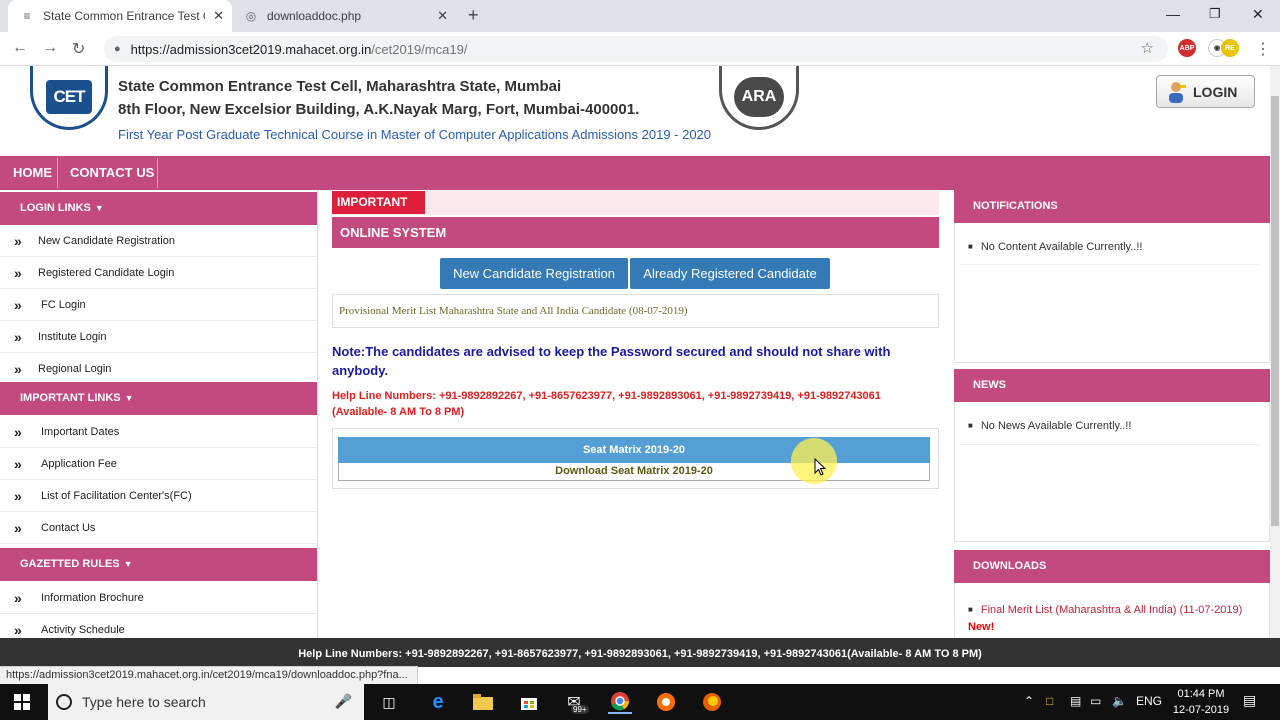 Image resolution: width=1280 pixels, height=720 pixels. I want to click on seat-matrix-title: Seat Matrix 2019-20, so click(634, 450).